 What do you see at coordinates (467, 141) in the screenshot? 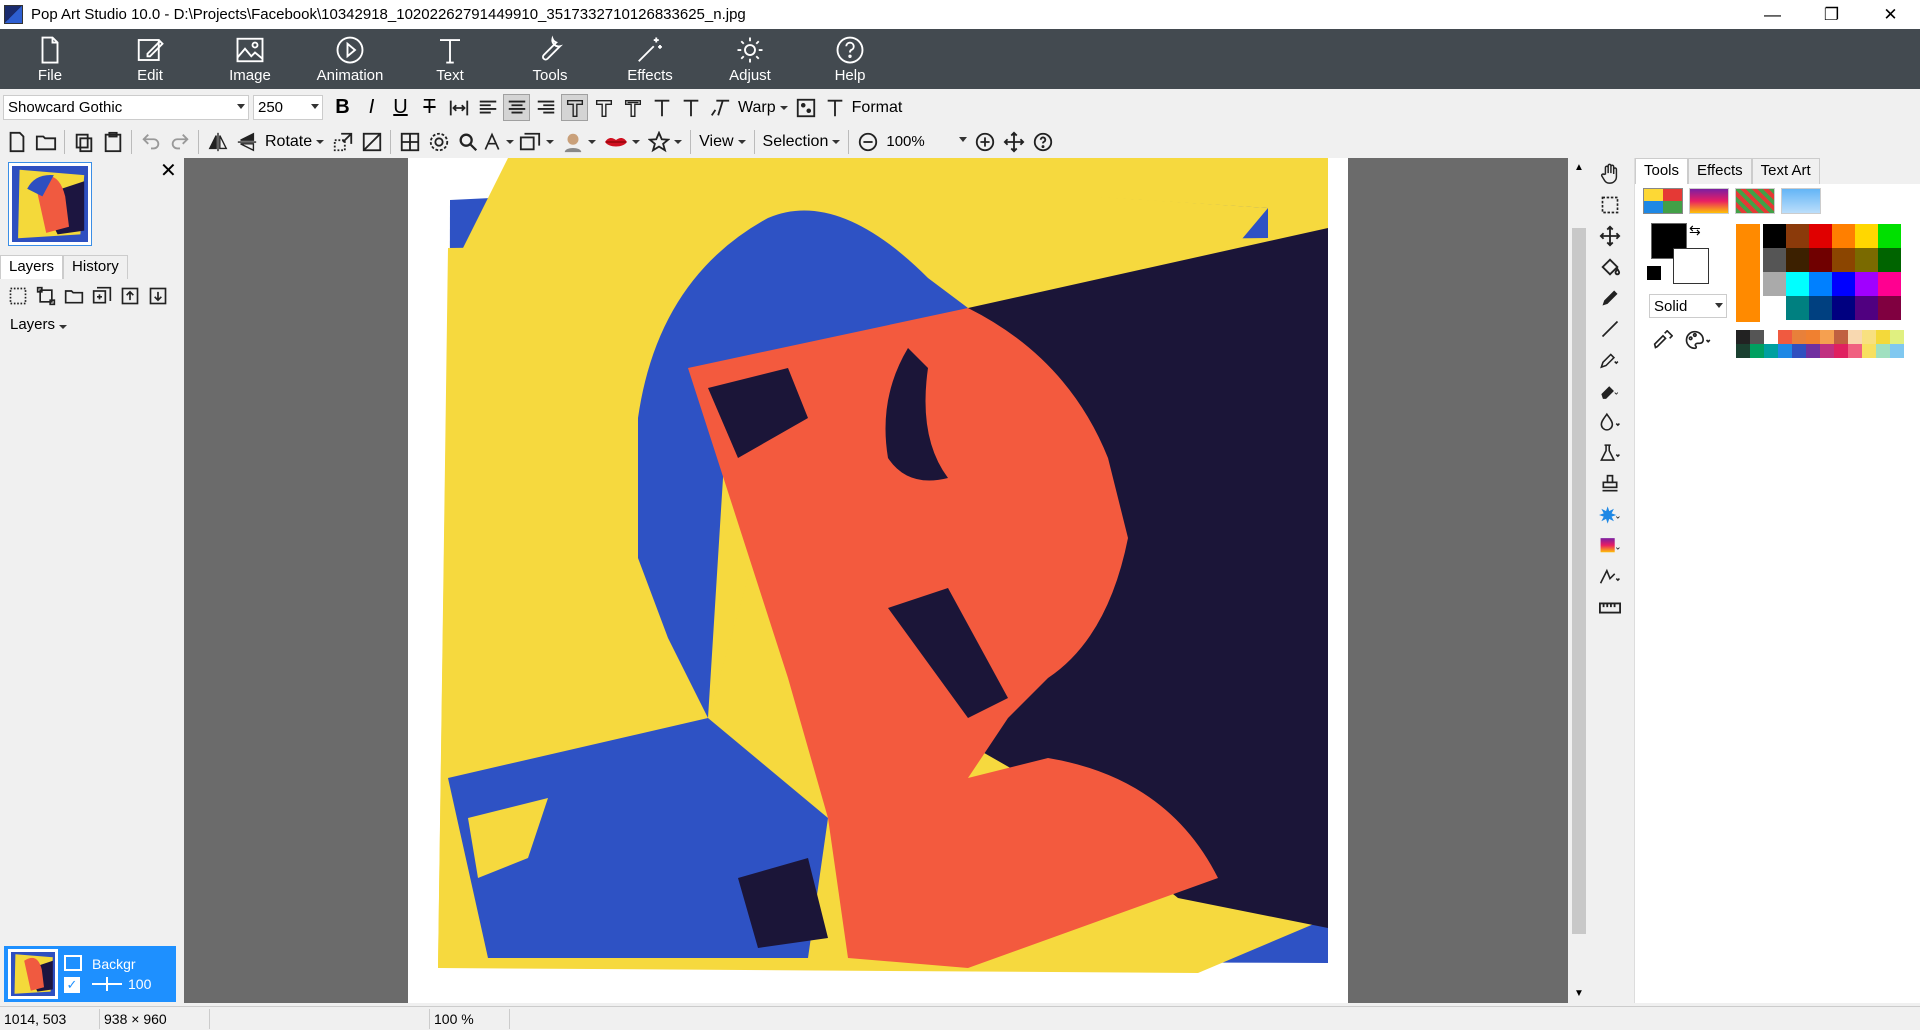
I see `search-icon` at bounding box center [467, 141].